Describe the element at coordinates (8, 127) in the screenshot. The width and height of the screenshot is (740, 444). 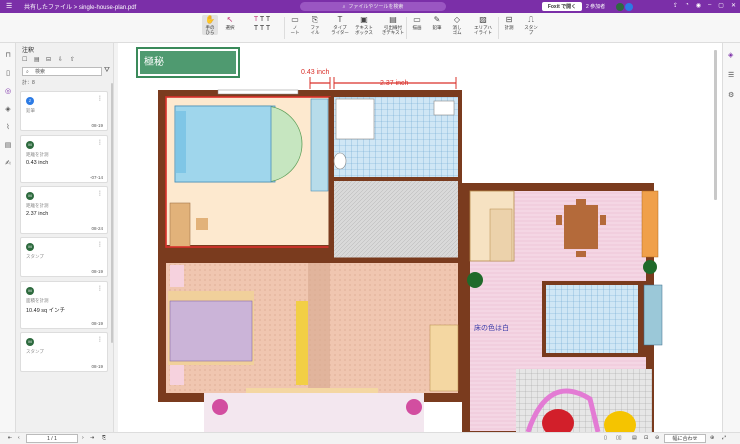
I see `attachment-icon: ⌇` at that location.